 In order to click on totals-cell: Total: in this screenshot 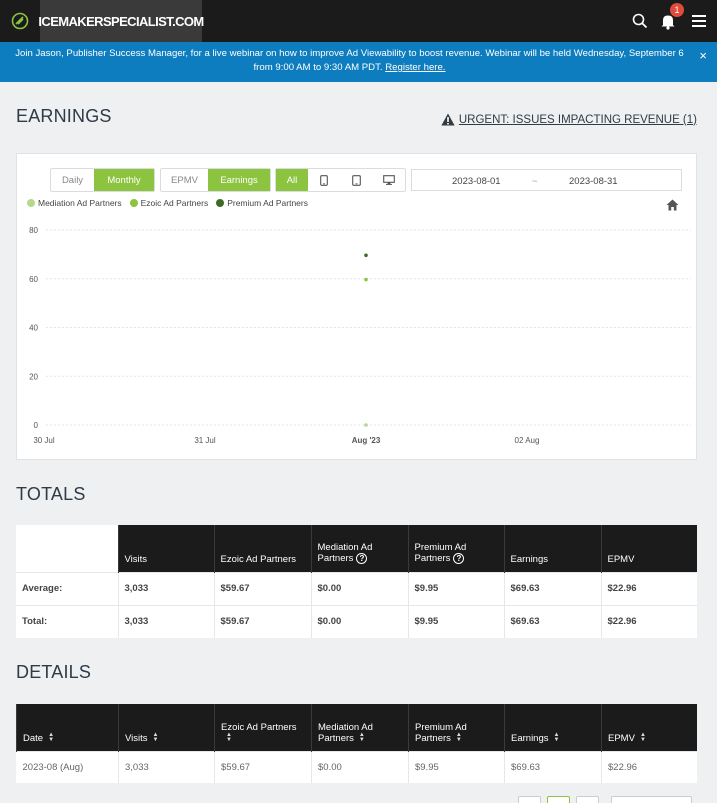, I will do `click(67, 621)`.